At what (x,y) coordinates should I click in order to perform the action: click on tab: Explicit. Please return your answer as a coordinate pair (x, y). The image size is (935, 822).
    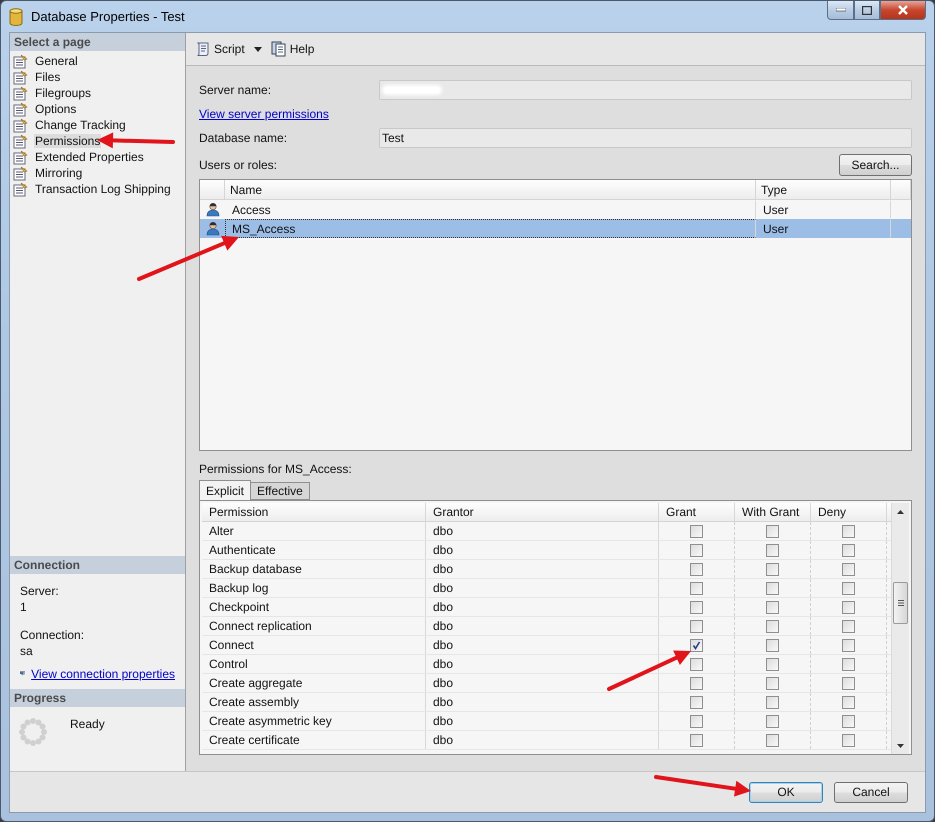
    Looking at the image, I should click on (225, 490).